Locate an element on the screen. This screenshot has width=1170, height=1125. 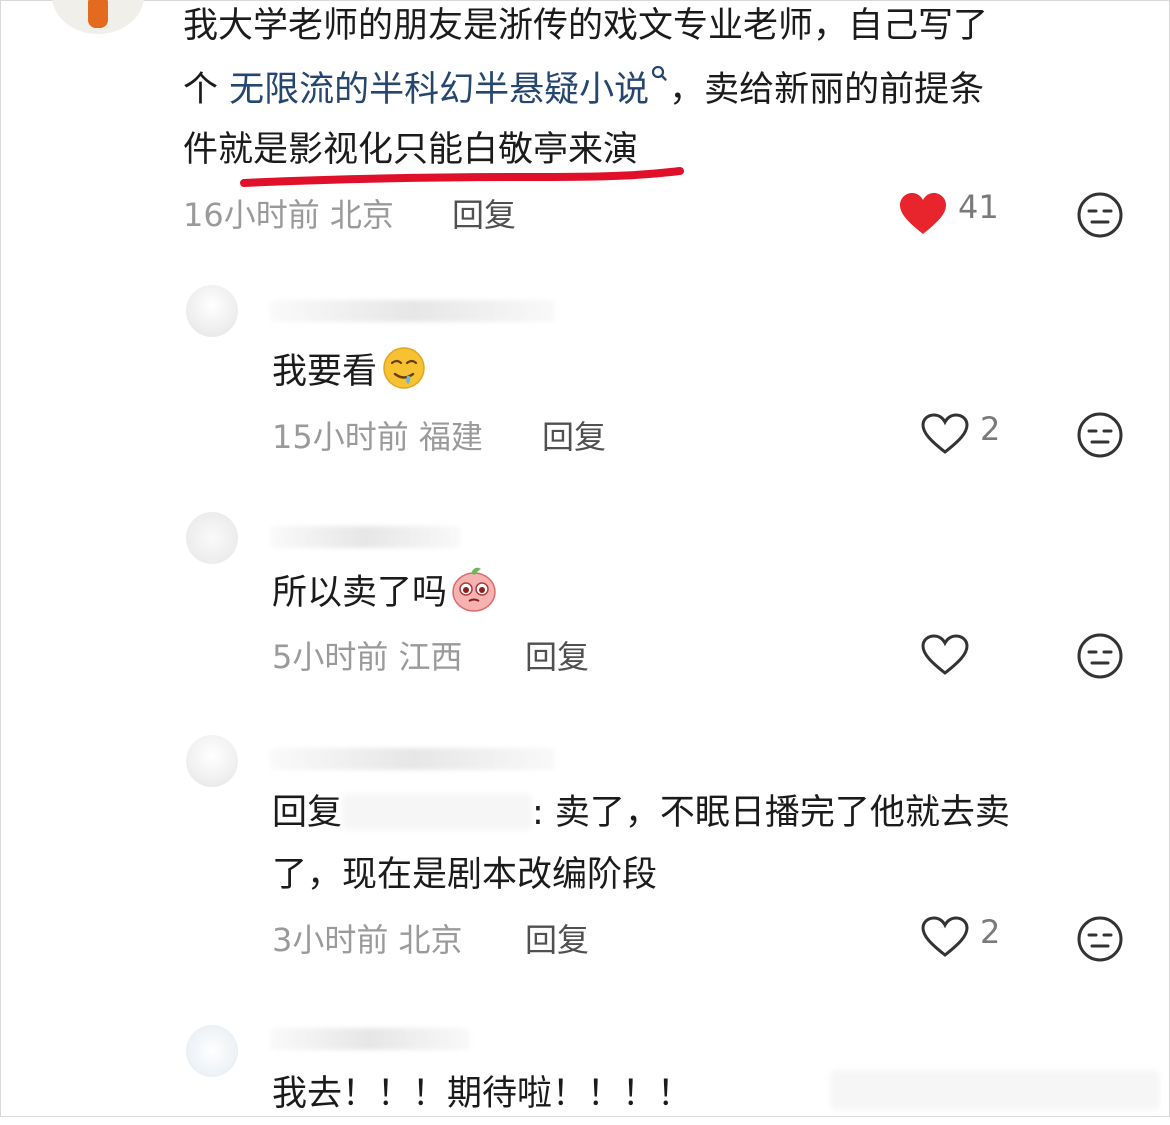
reply-text: 了，现在是剧本改编阶段 is located at coordinates (465, 875).